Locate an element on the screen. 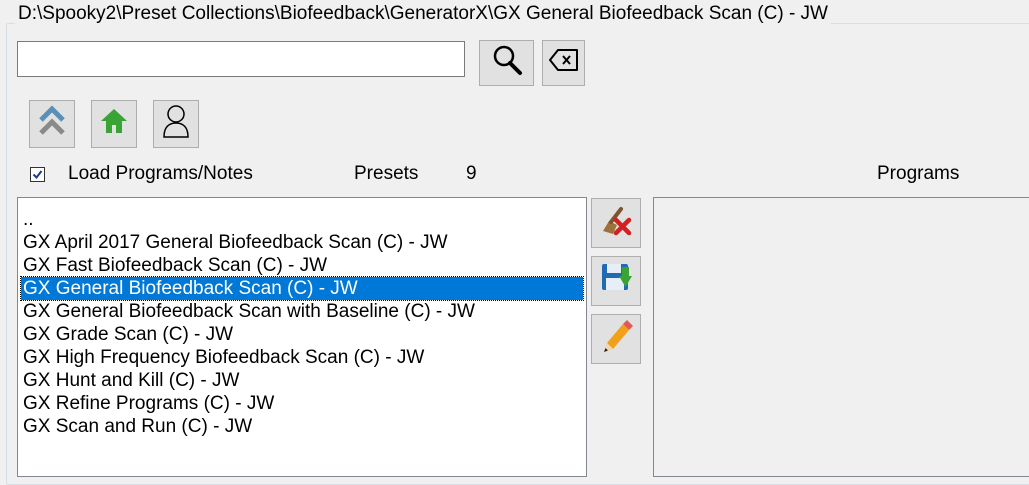 The height and width of the screenshot is (485, 1029). list-item: .. is located at coordinates (302, 219).